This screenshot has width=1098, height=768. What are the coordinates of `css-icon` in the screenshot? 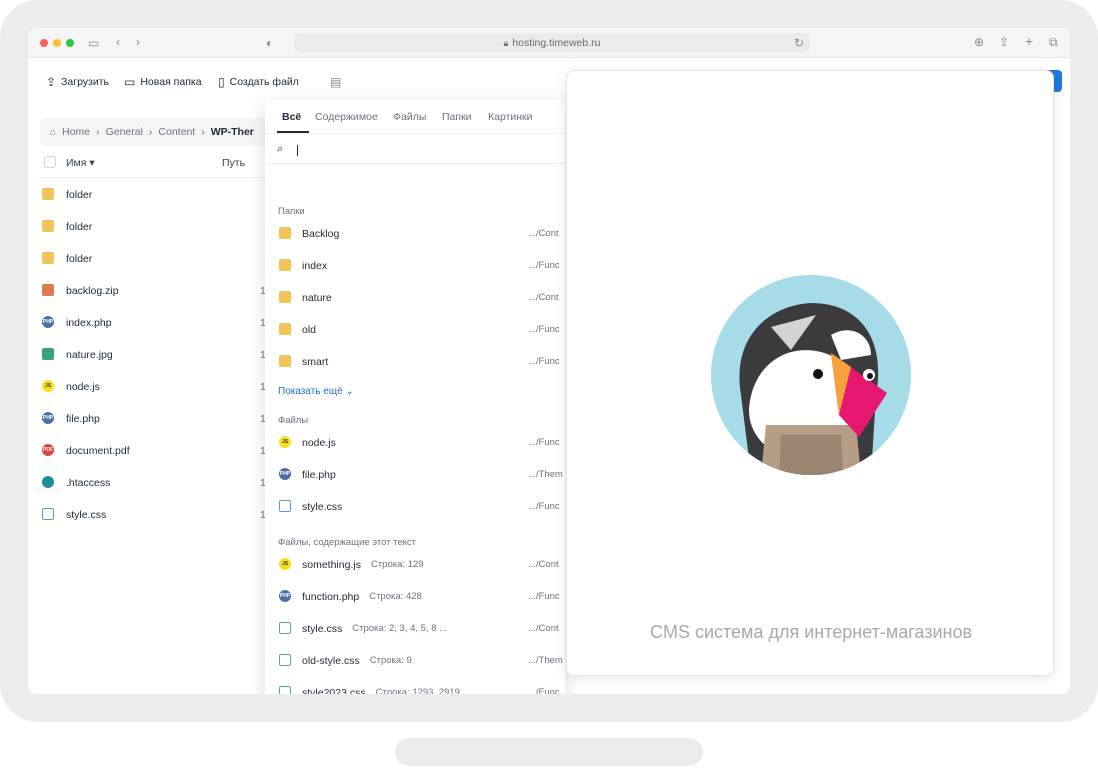 It's located at (48, 514).